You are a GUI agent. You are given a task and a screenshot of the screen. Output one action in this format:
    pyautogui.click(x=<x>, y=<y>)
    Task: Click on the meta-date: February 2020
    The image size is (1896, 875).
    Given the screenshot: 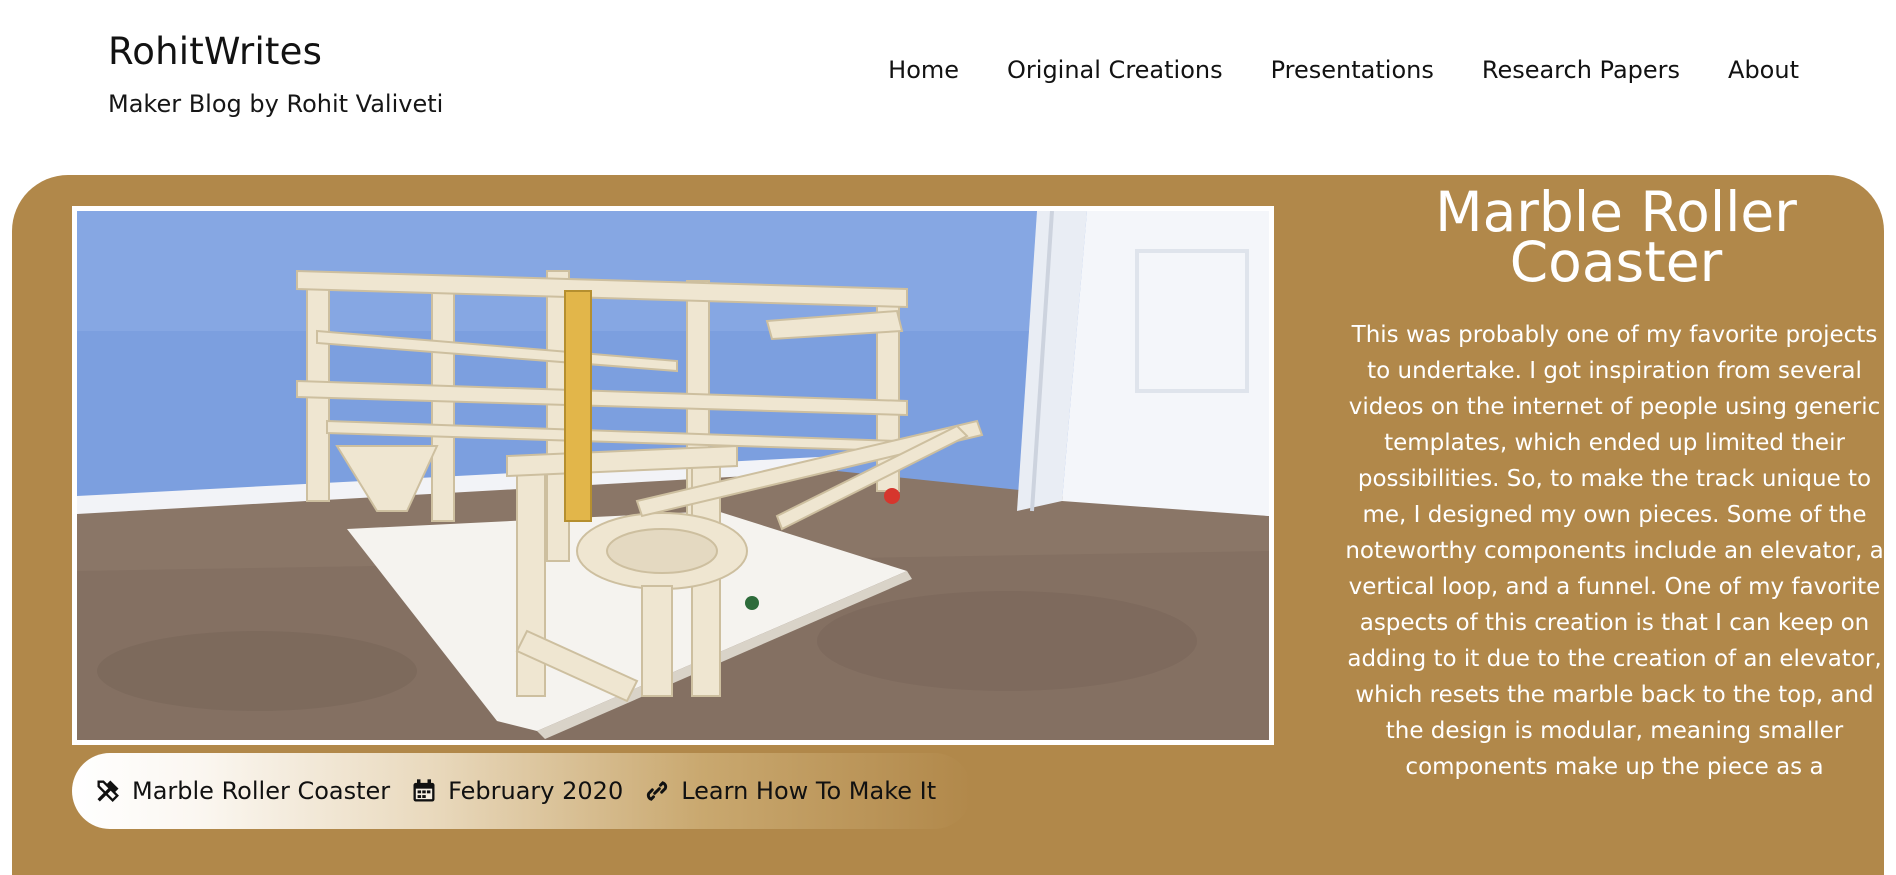 What is the action you would take?
    pyautogui.click(x=516, y=791)
    